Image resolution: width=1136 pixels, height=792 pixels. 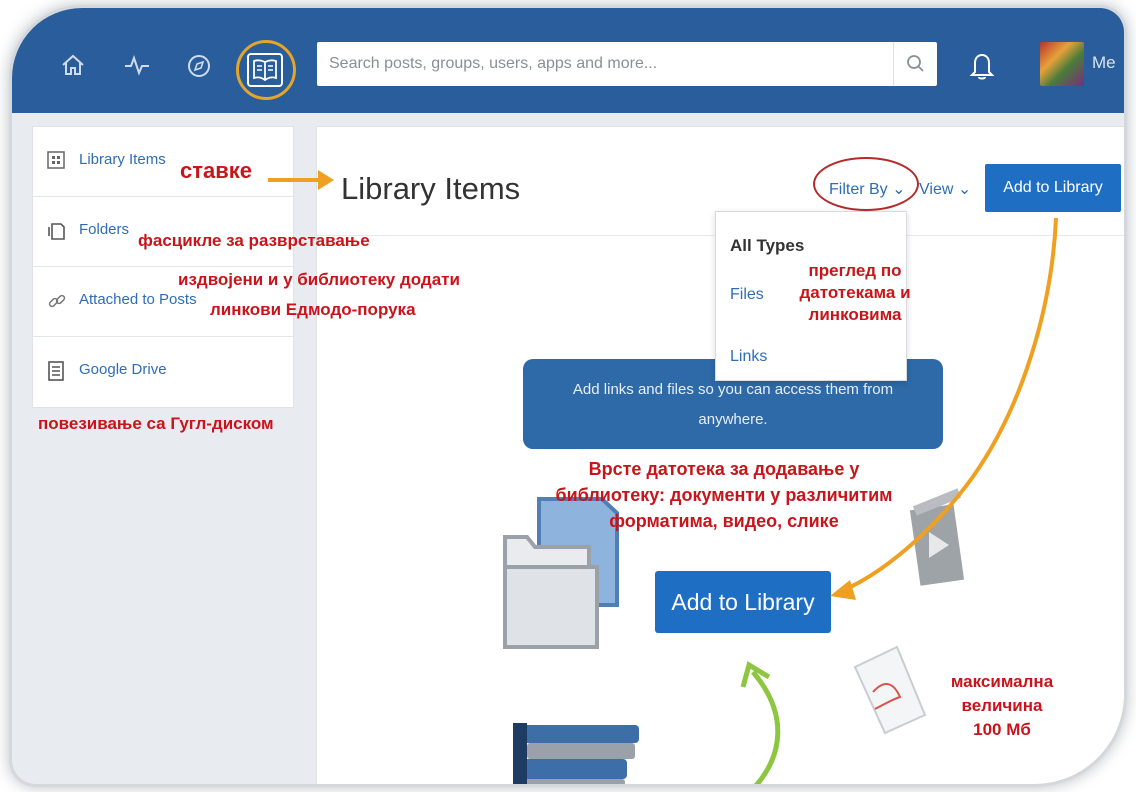 I want to click on annotation-filter: преглед по датотекама и линковима, so click(x=855, y=293).